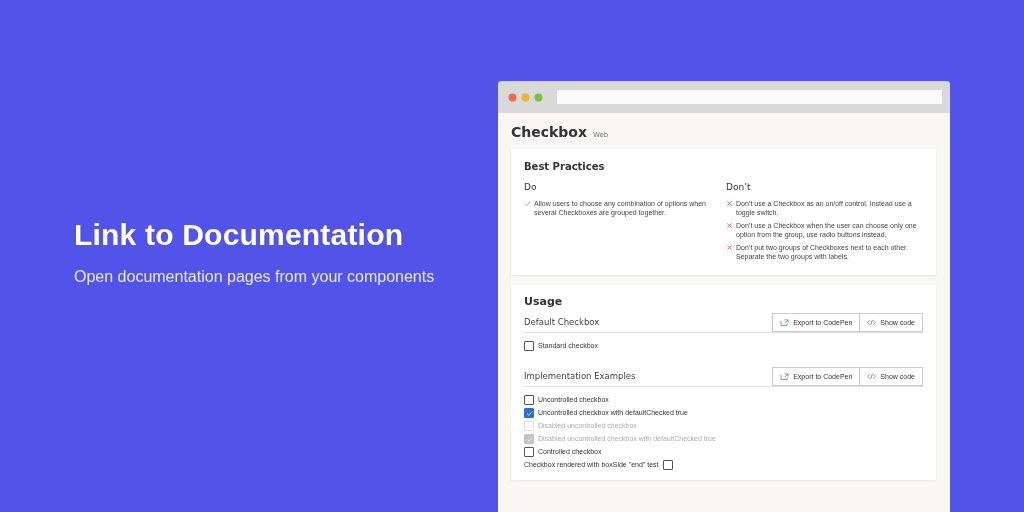  What do you see at coordinates (549, 132) in the screenshot?
I see `page-title: Checkbox` at bounding box center [549, 132].